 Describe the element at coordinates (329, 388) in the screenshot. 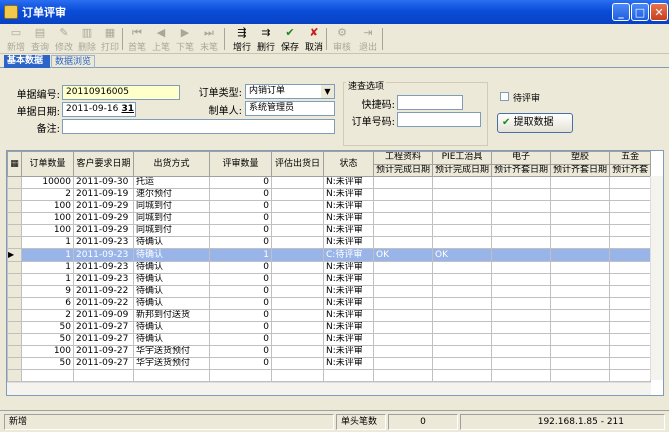

I see `horizontal-scrollbar` at that location.